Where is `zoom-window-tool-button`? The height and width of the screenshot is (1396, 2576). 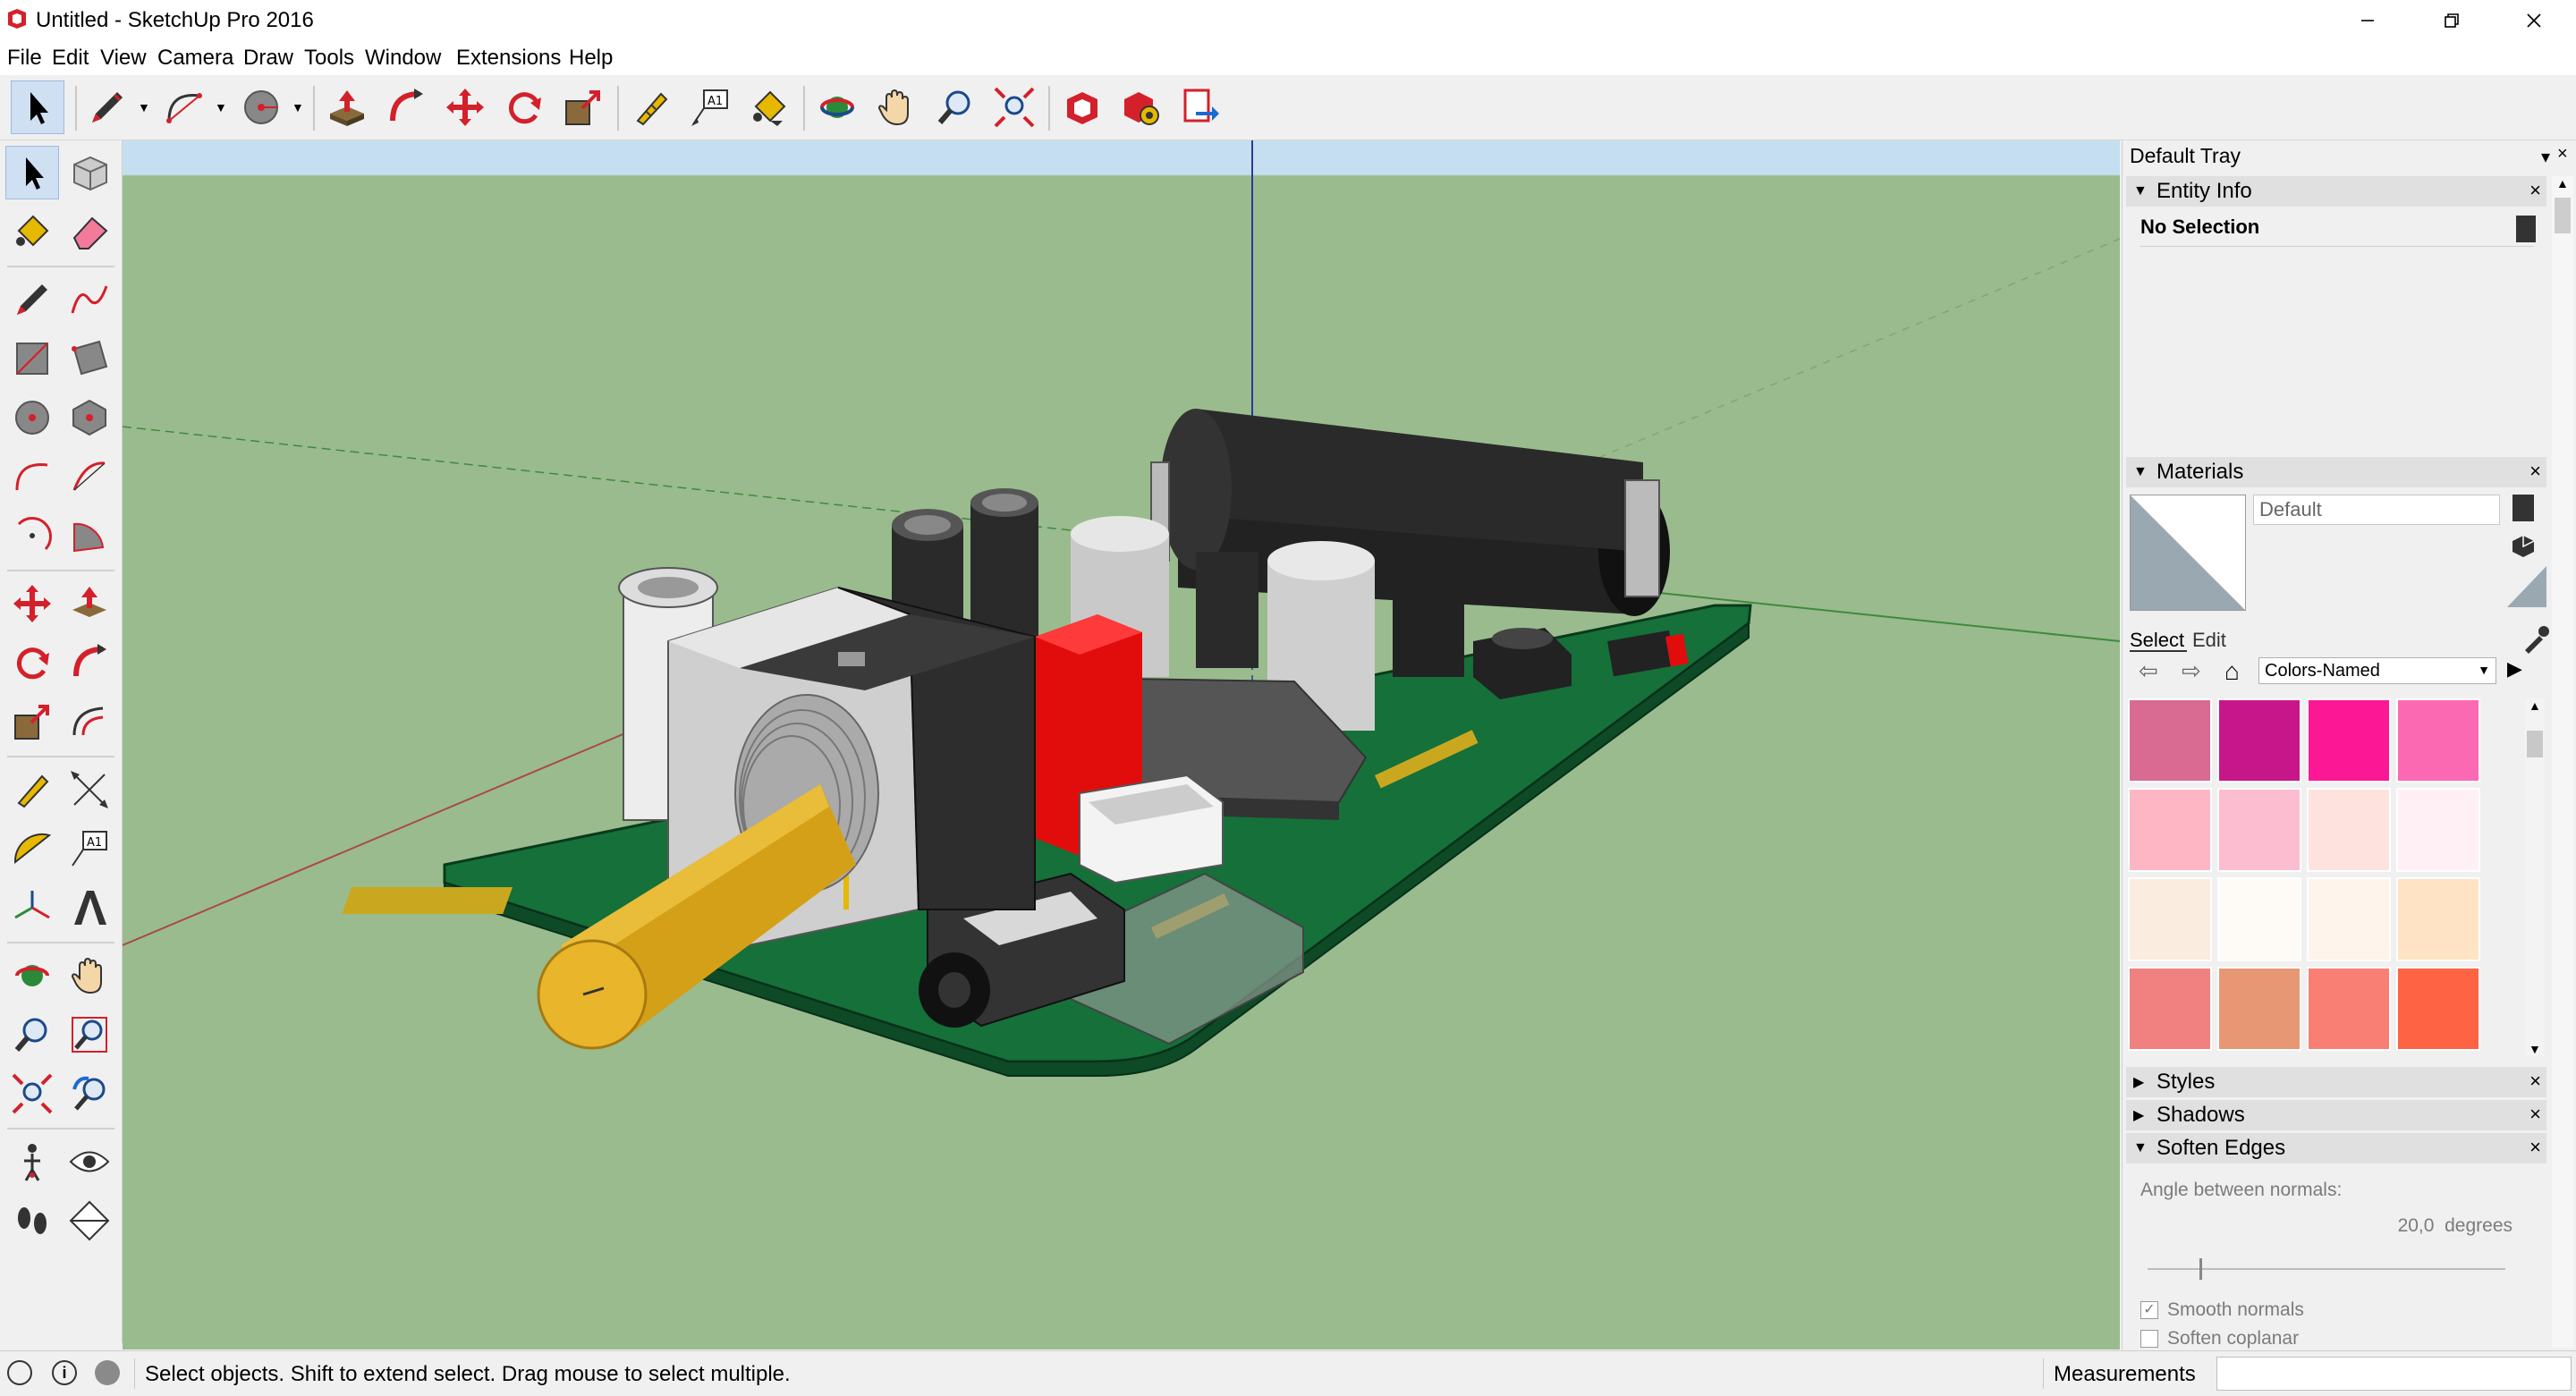
zoom-window-tool-button is located at coordinates (89, 1035).